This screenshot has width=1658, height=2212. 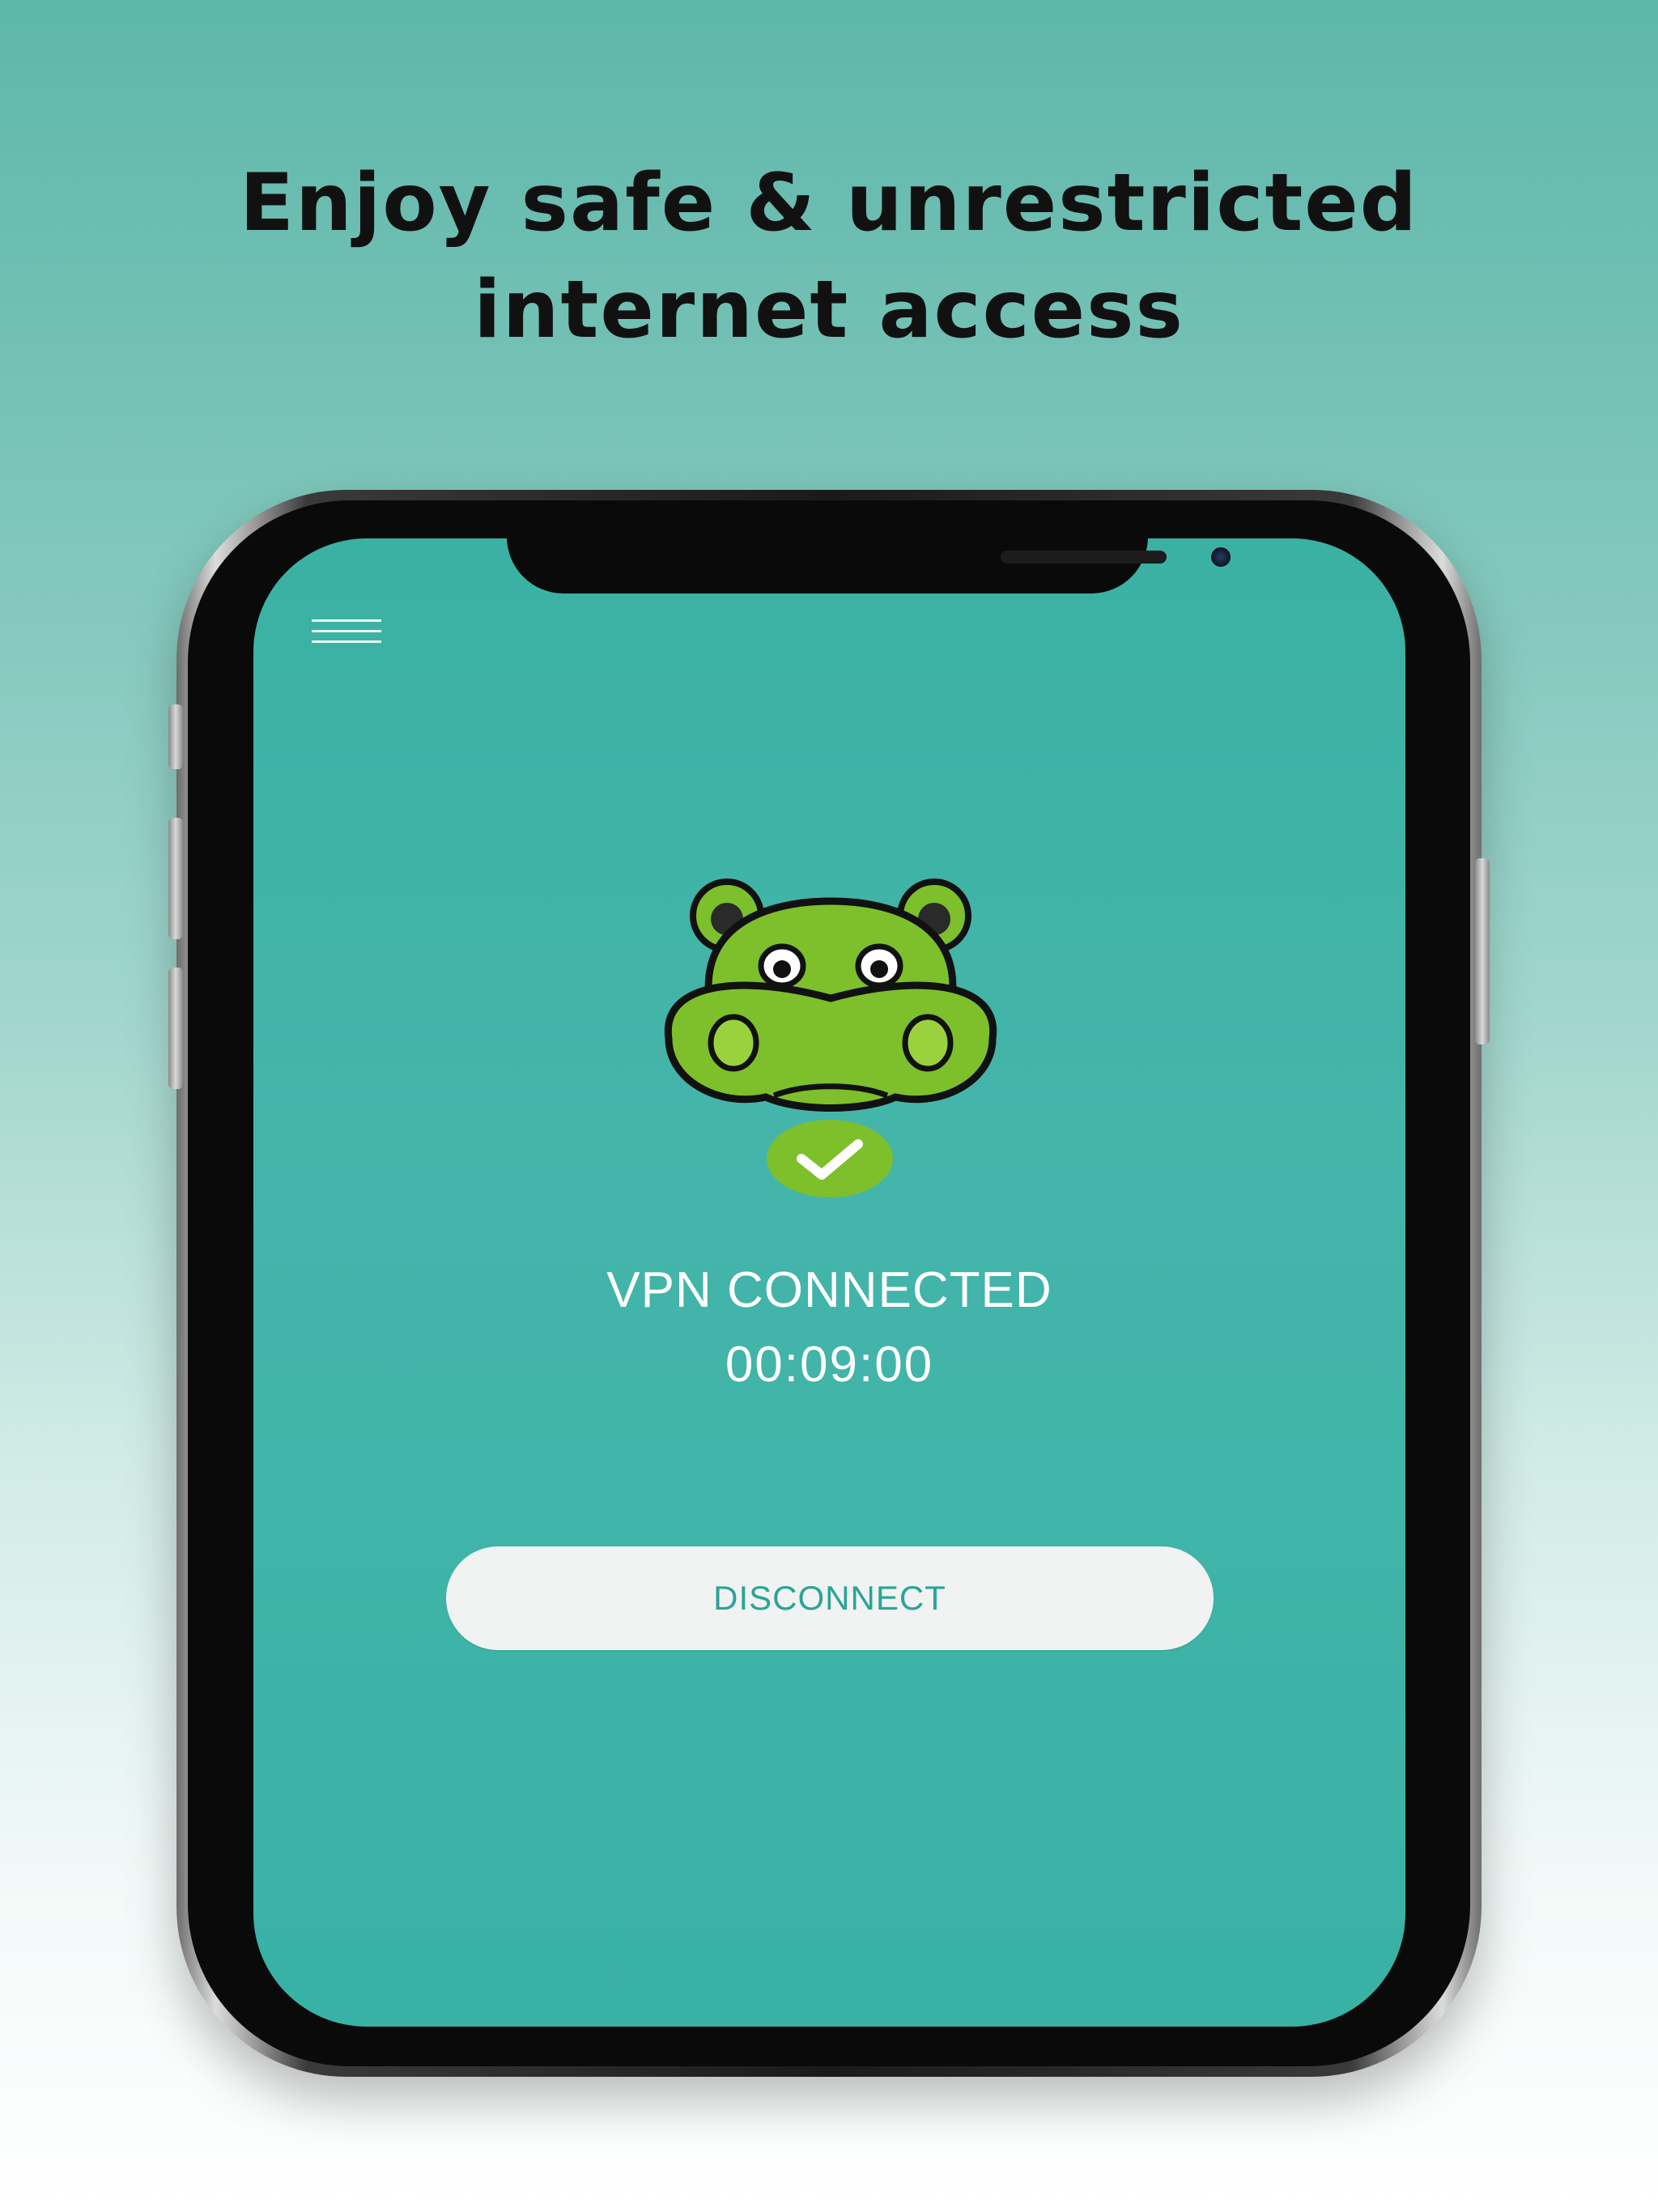 What do you see at coordinates (348, 644) in the screenshot?
I see `hamburger-menu-icon` at bounding box center [348, 644].